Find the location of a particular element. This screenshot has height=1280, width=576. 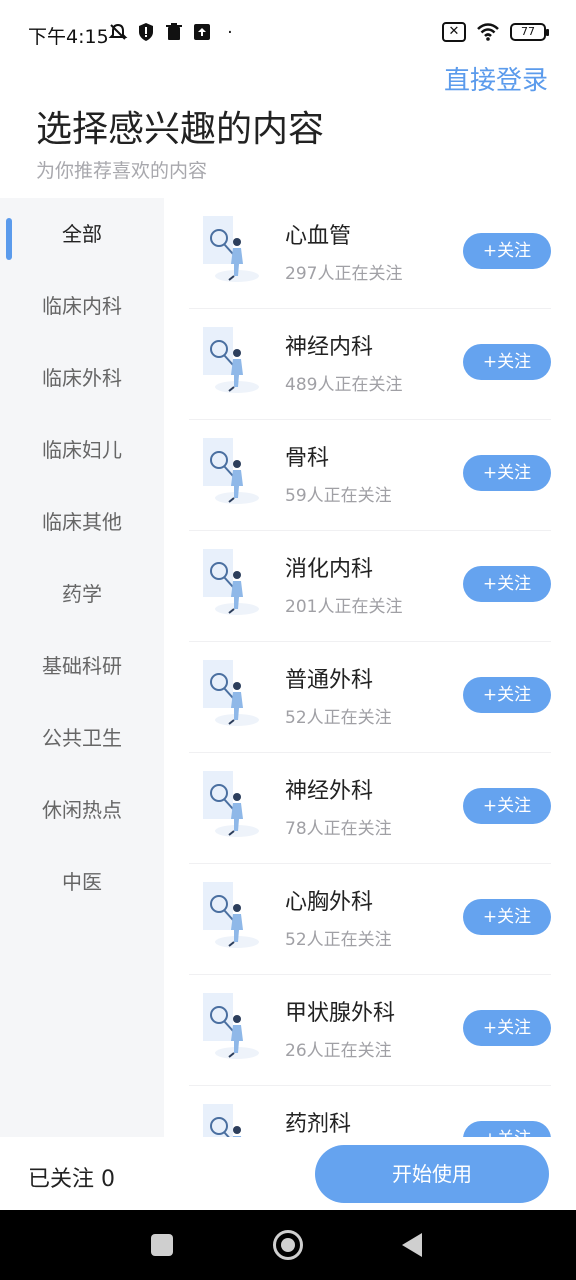

sidebar-item-label: 临床内科 is located at coordinates (82, 306).